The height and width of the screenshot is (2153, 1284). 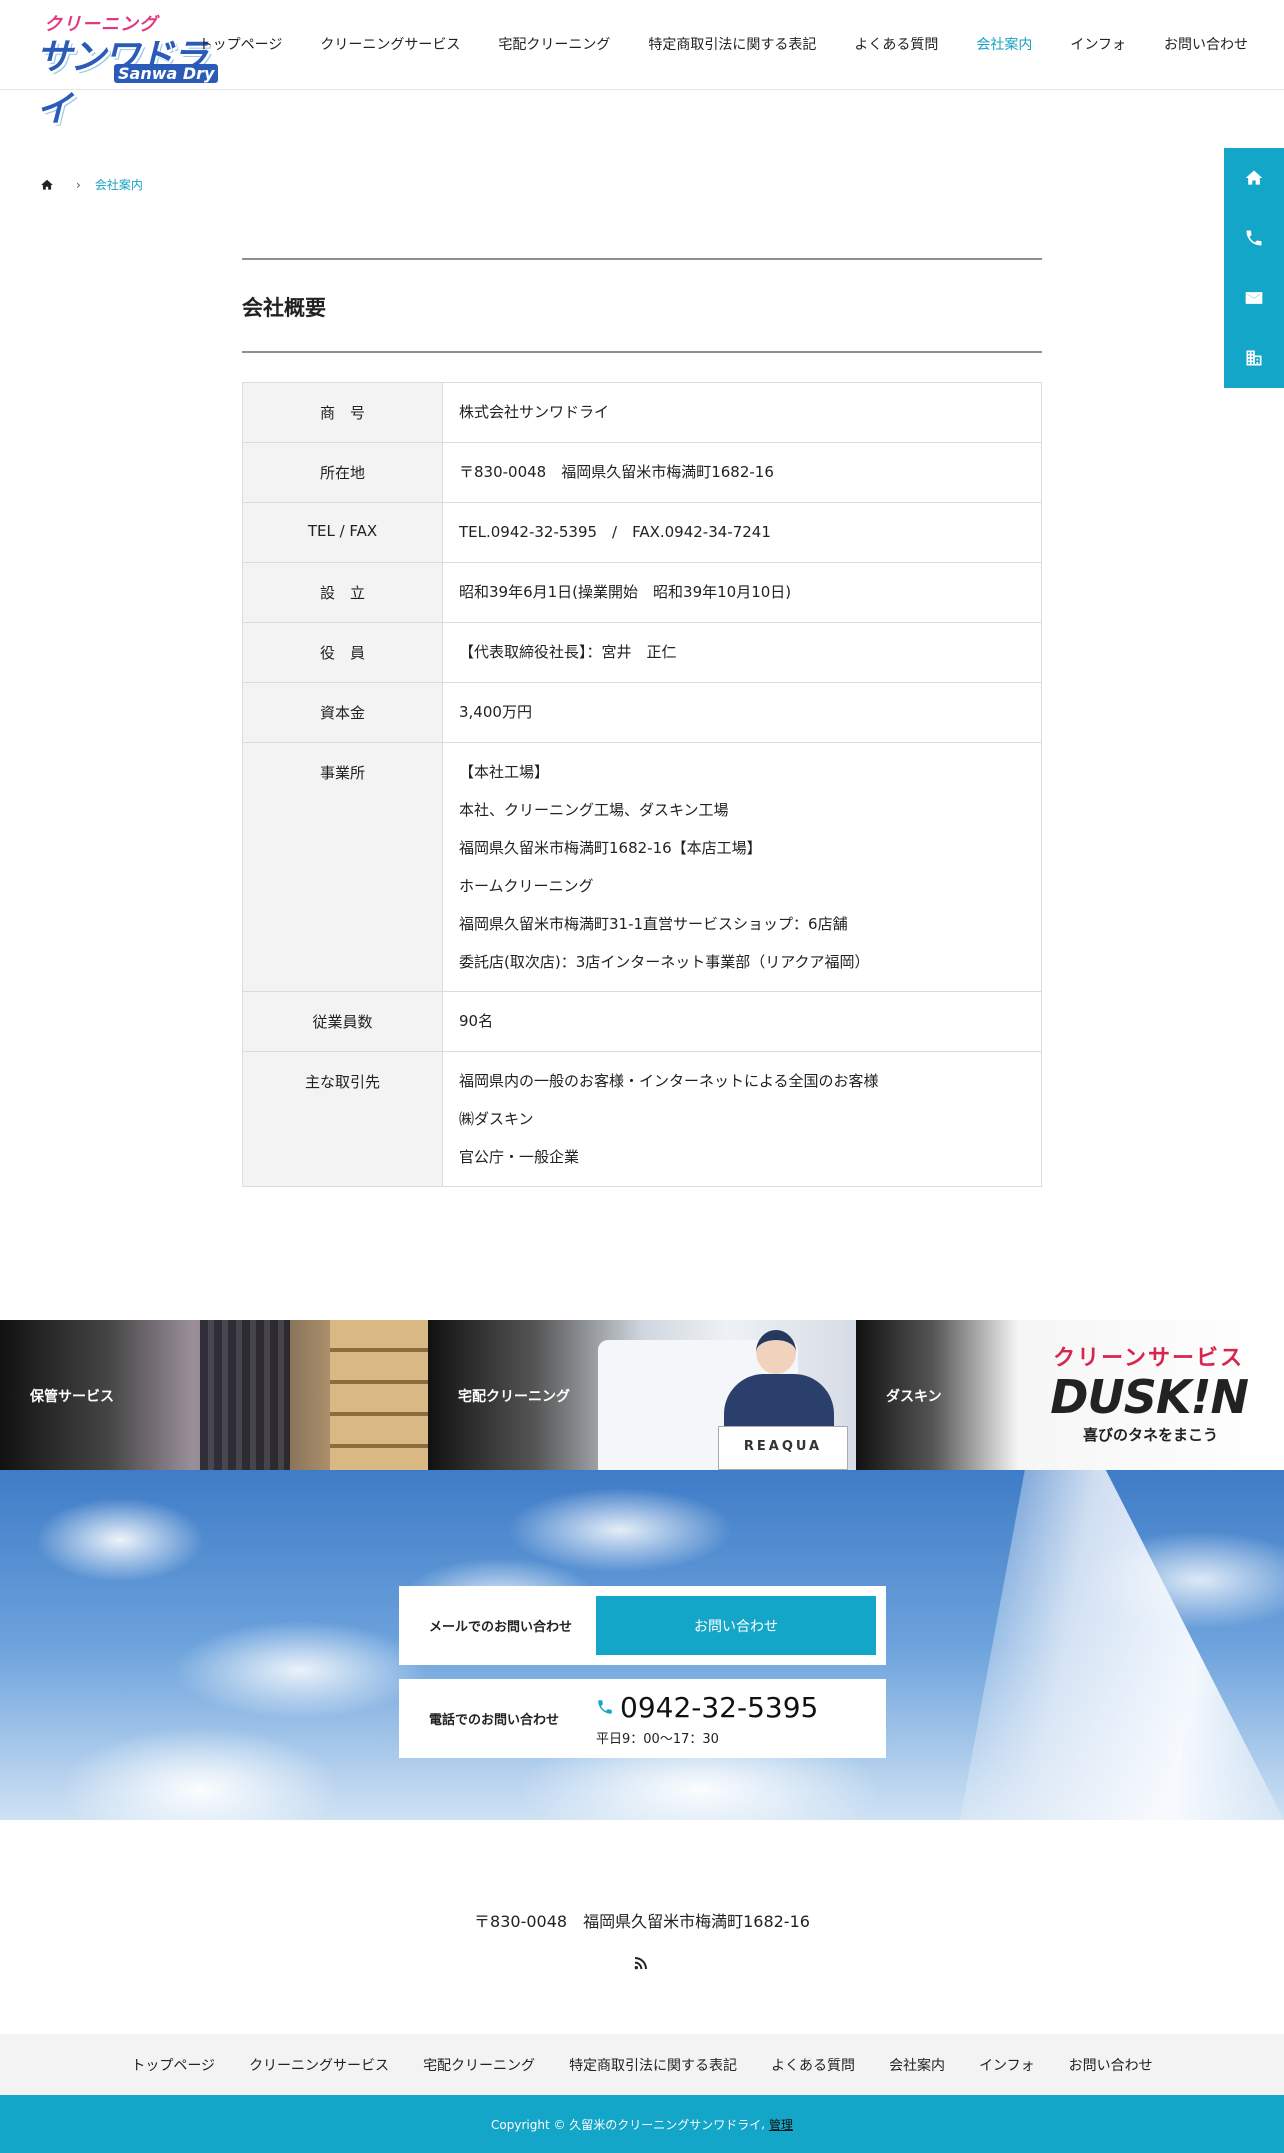 I want to click on row-label: 設 立, so click(x=342, y=592).